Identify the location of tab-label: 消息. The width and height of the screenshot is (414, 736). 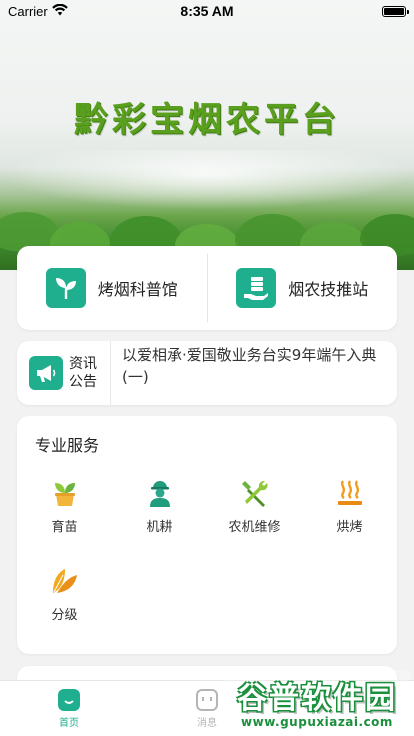
(207, 723).